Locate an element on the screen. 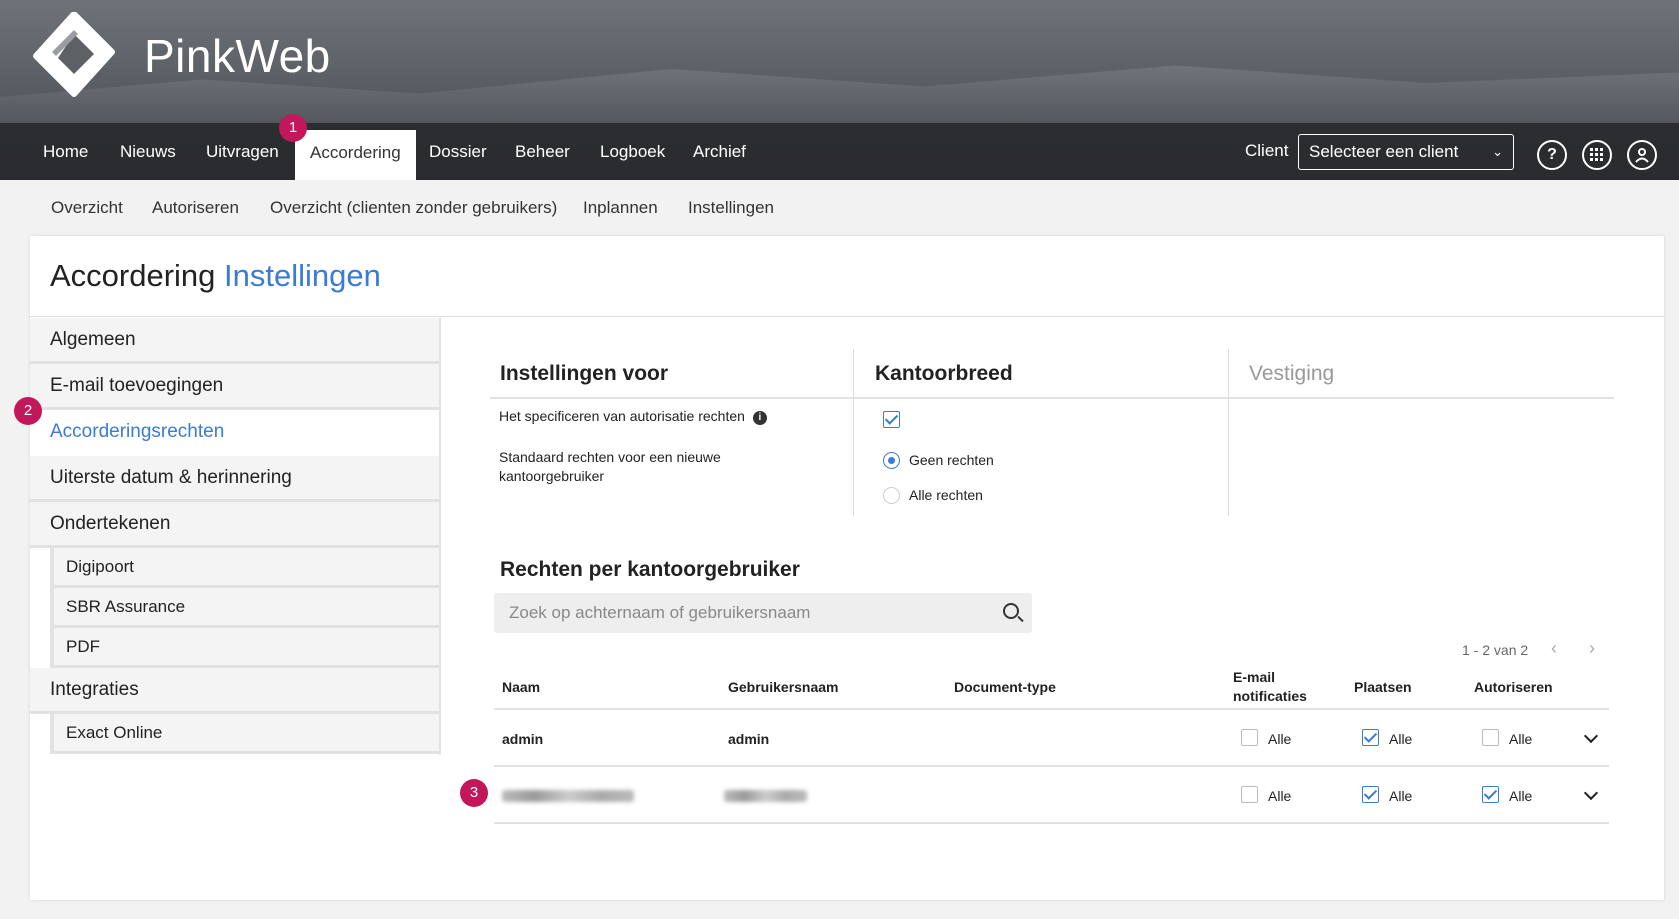  th-email-notificaties: E-mail notificaties is located at coordinates (1270, 686).